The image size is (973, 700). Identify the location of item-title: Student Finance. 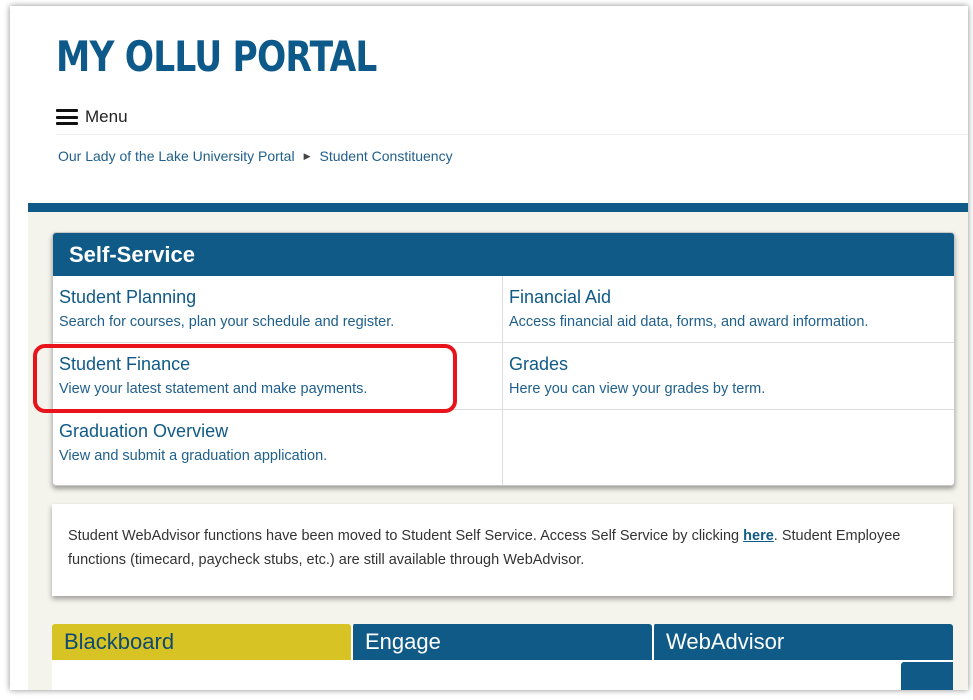
(277, 364).